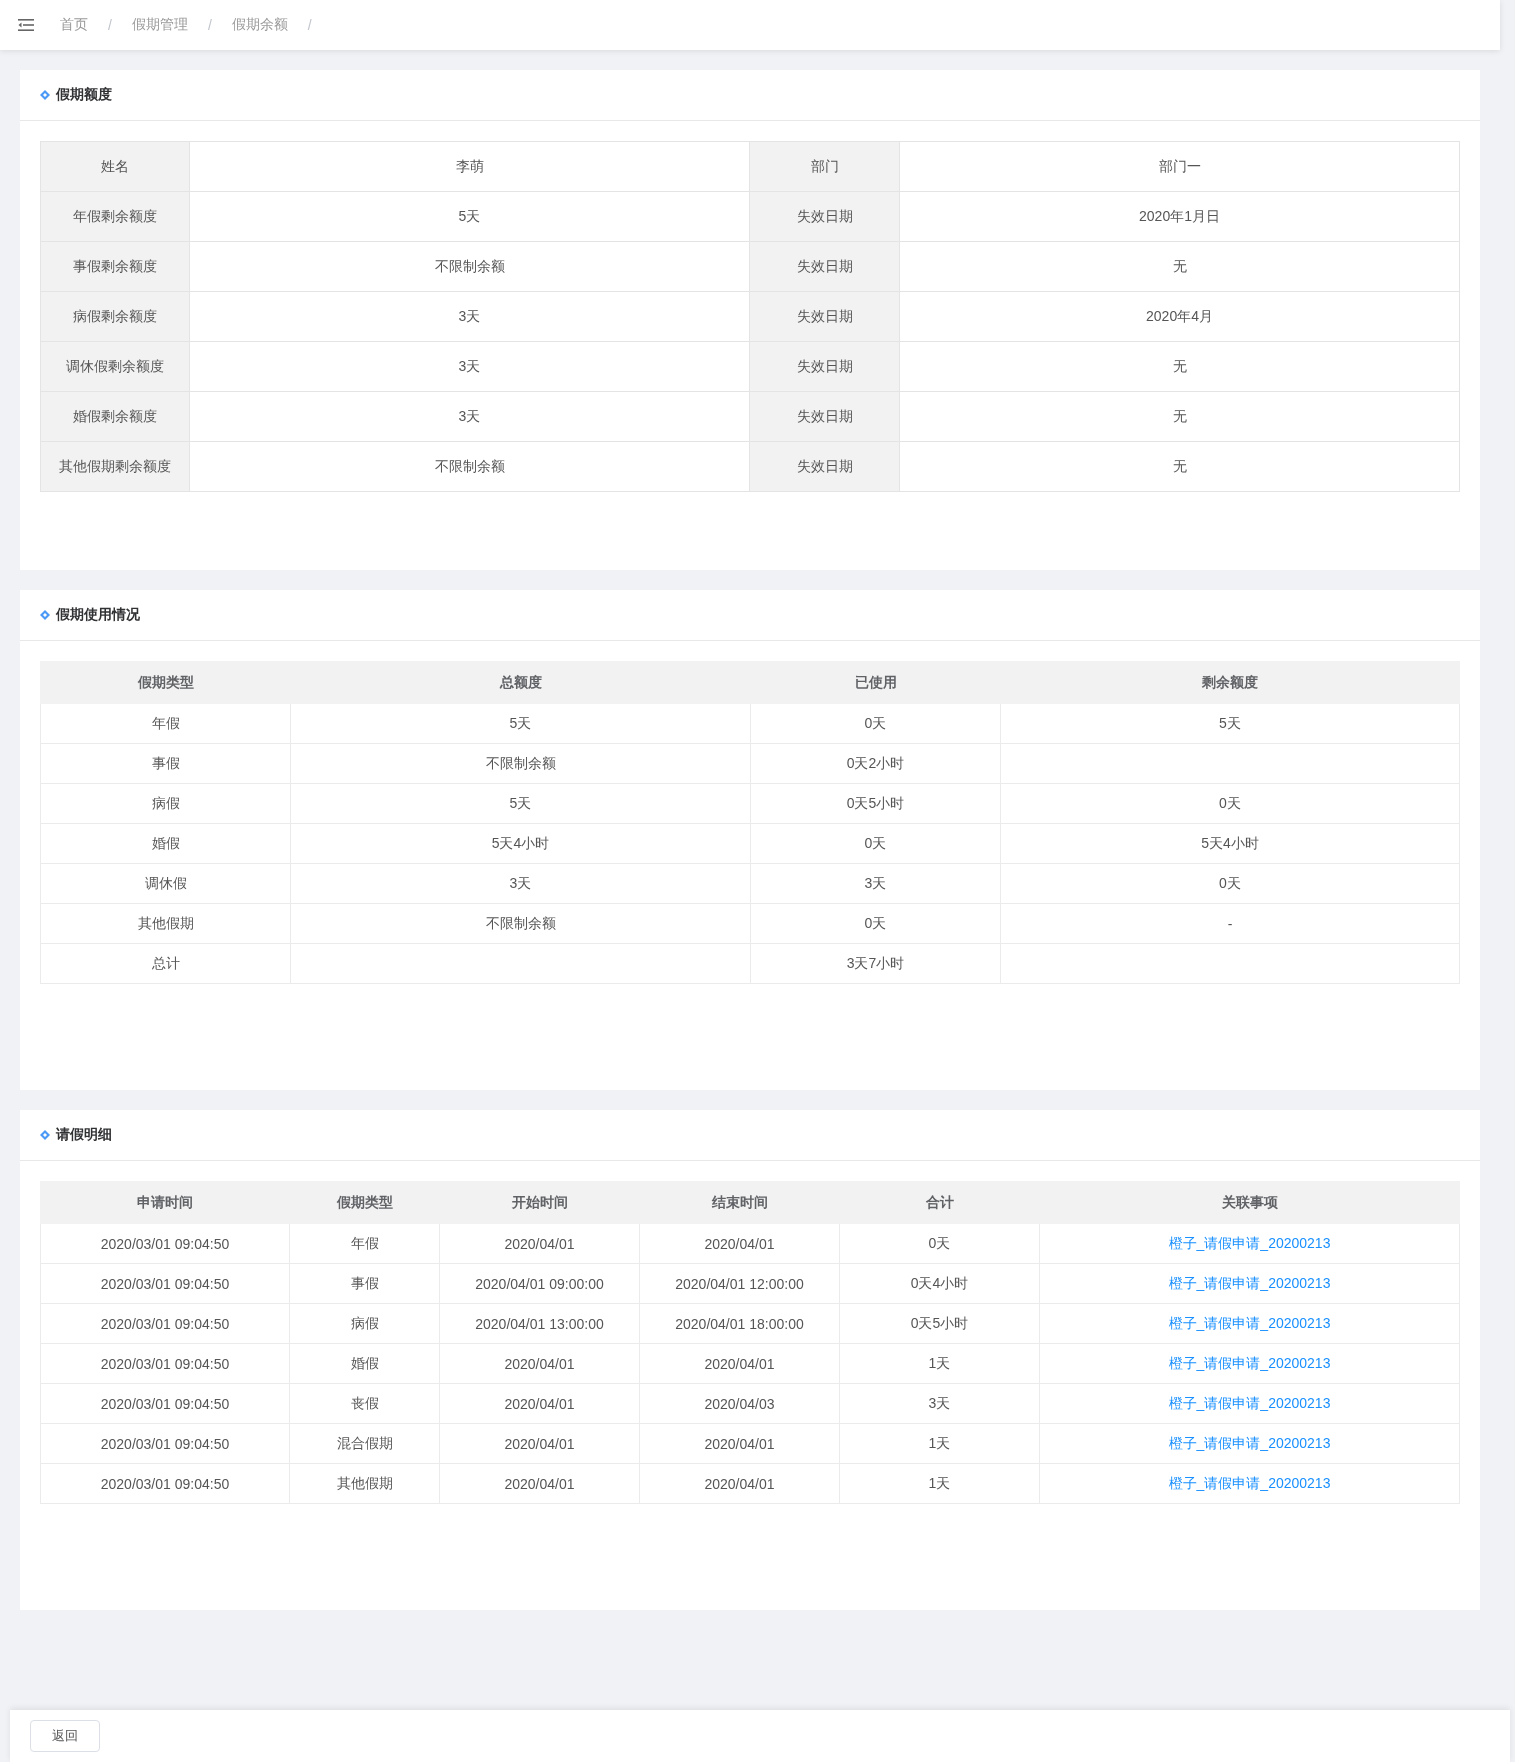  I want to click on menu-icon, so click(26, 25).